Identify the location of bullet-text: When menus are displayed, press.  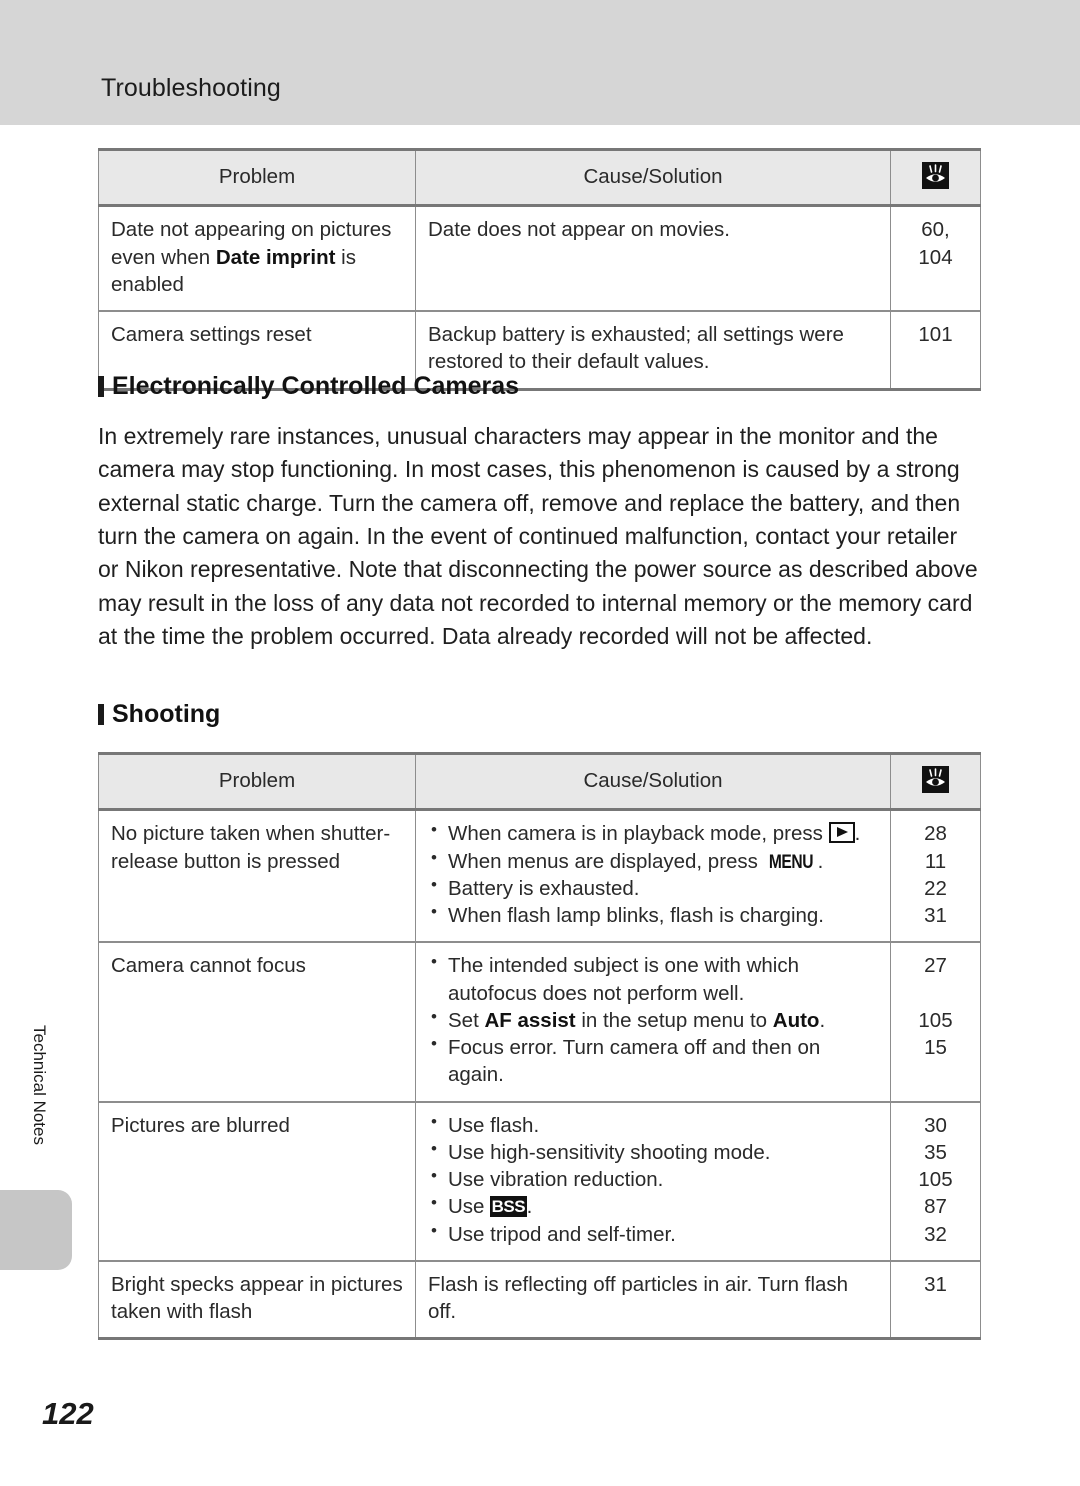
(606, 861).